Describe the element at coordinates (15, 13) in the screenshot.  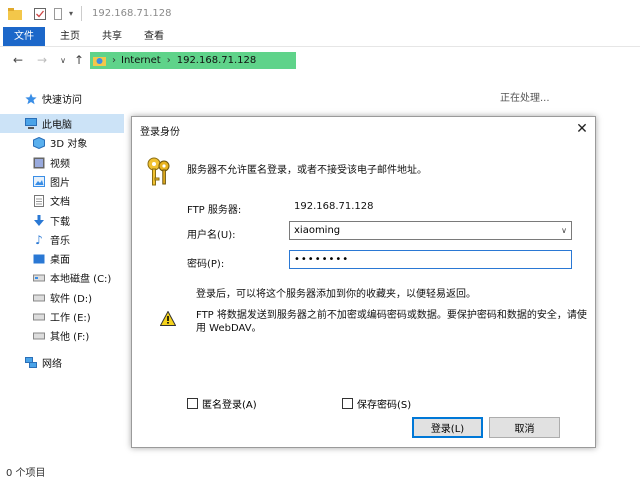
I see `folder-icon` at that location.